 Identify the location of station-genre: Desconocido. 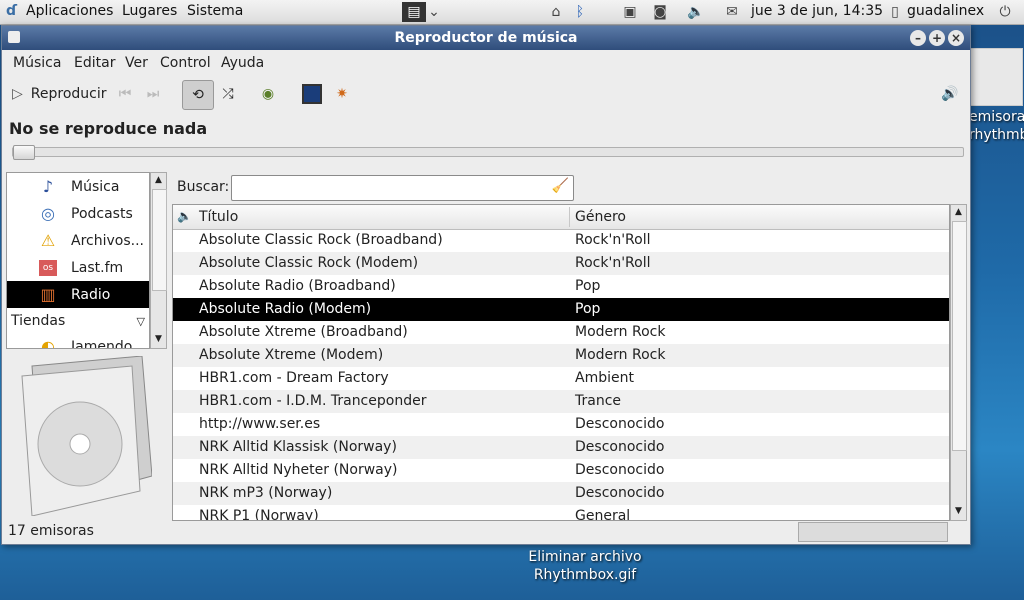
(620, 424).